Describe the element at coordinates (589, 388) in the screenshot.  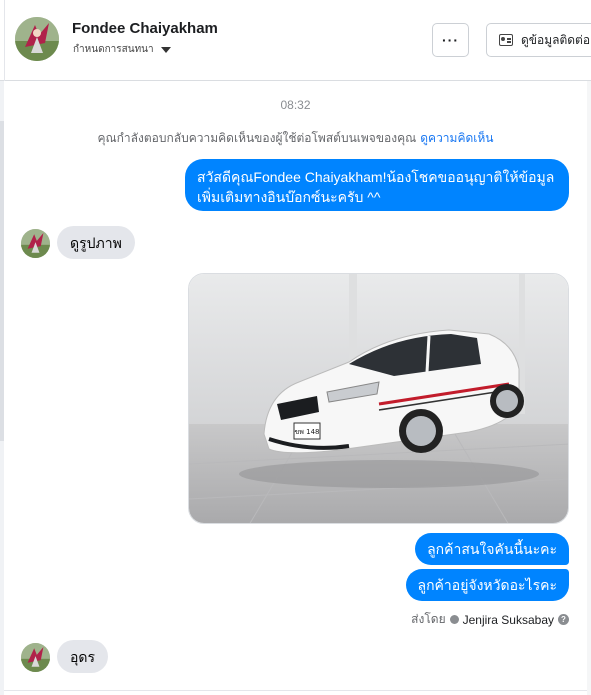
I see `scrollbar-track` at that location.